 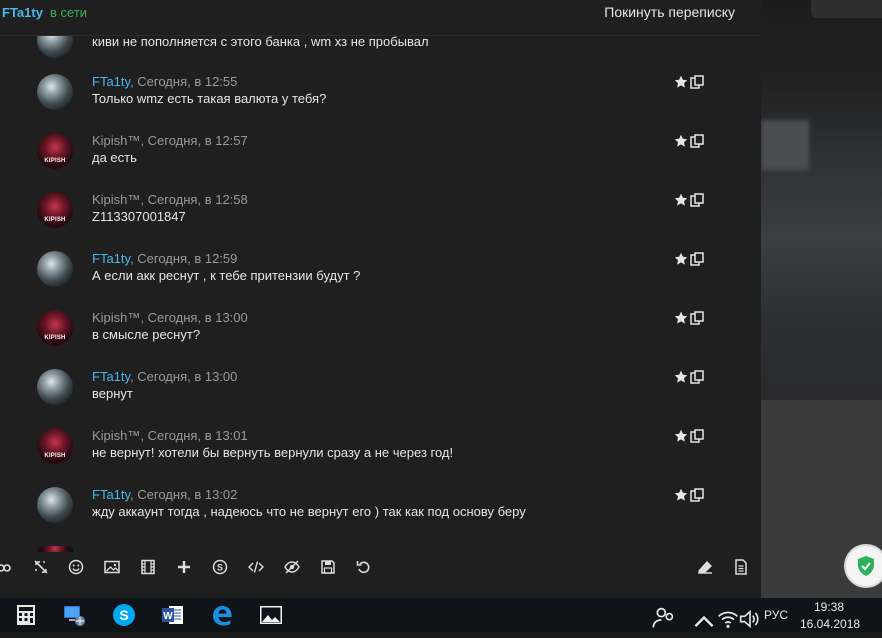 I want to click on svg-text: S, so click(x=220, y=568).